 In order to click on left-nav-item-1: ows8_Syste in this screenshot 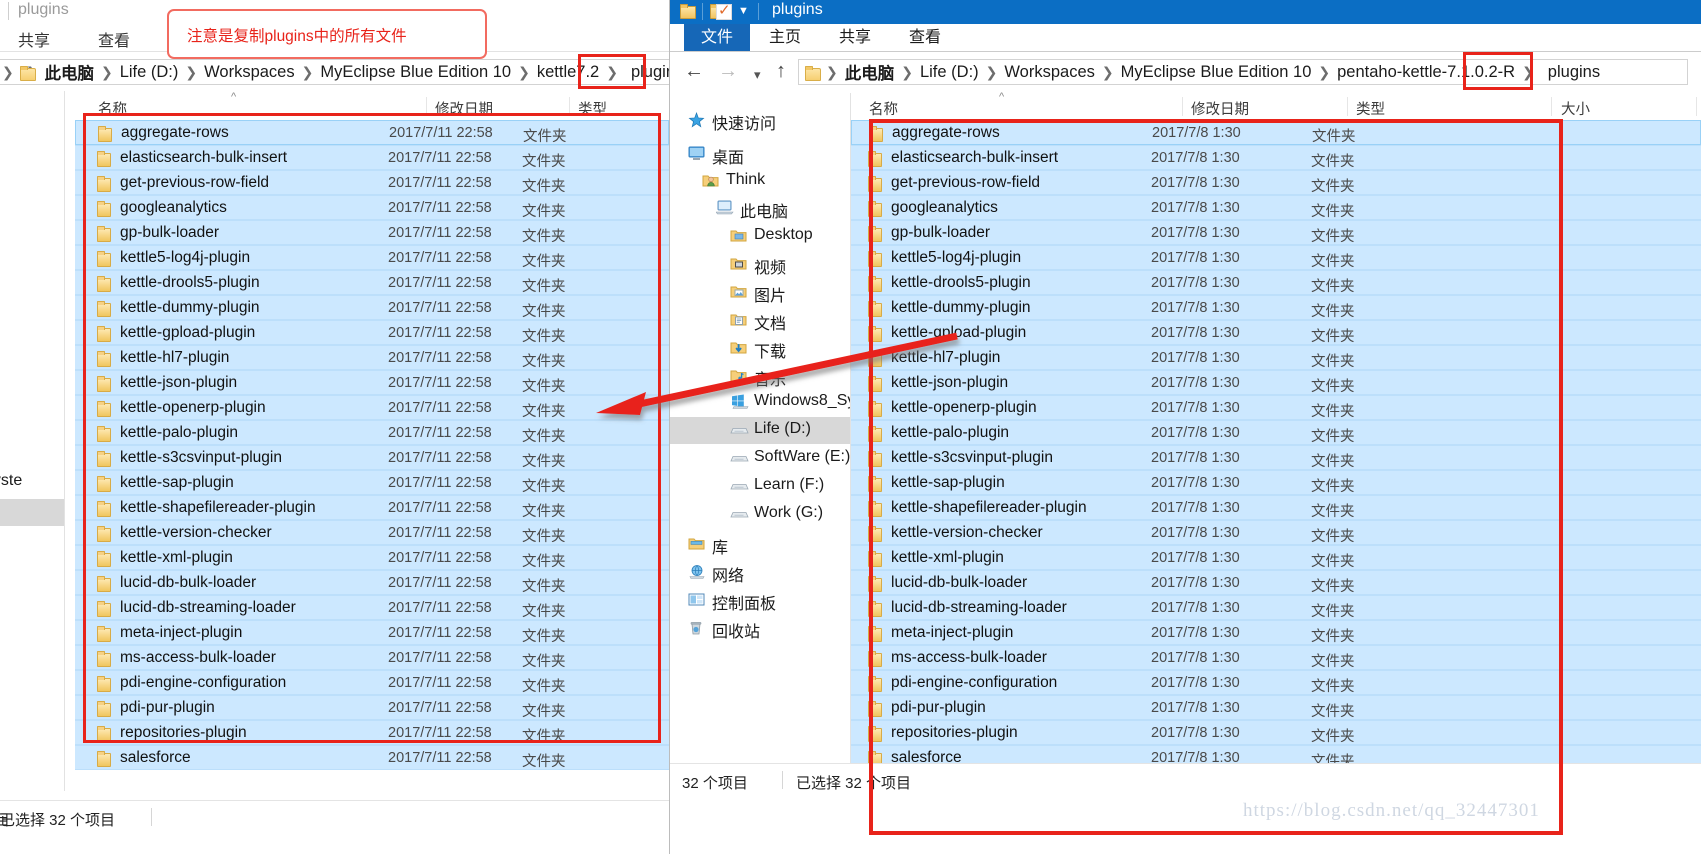, I will do `click(11, 485)`.